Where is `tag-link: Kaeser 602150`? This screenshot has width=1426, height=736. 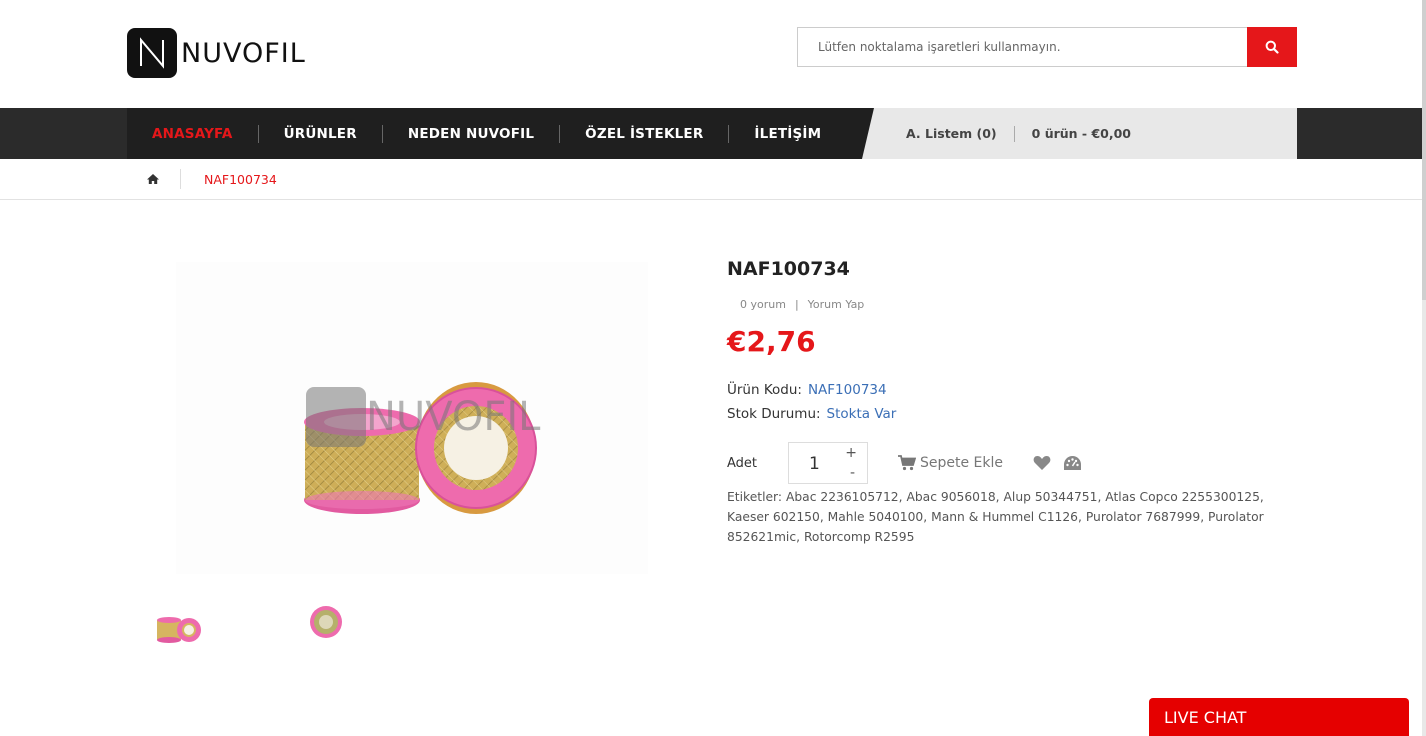 tag-link: Kaeser 602150 is located at coordinates (773, 517).